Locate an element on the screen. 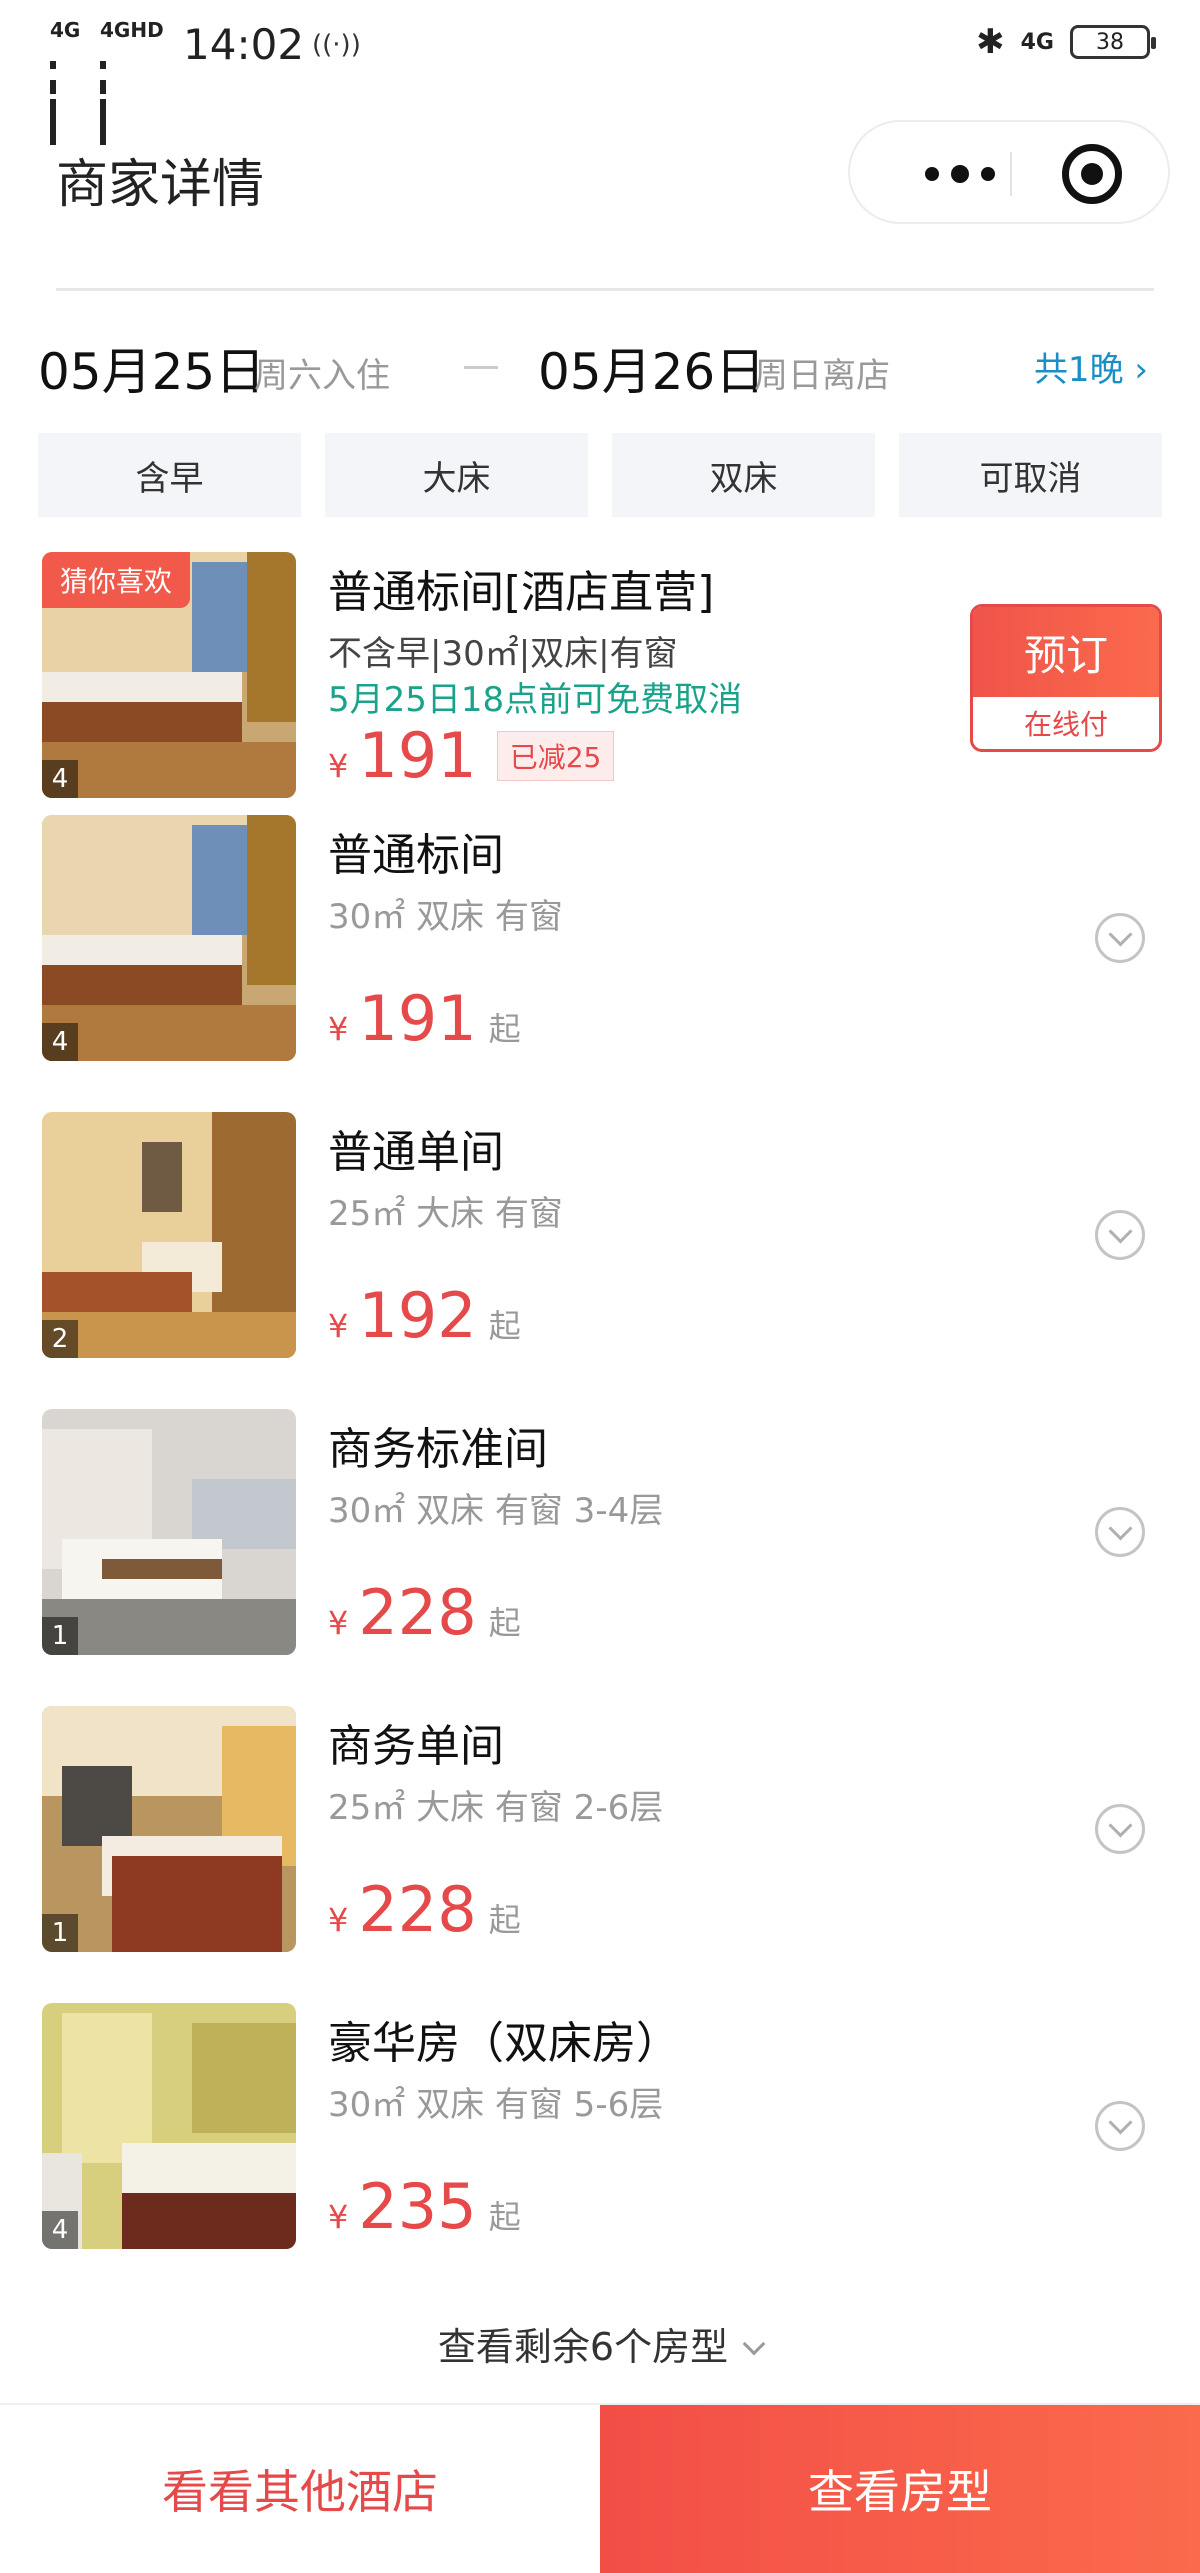 This screenshot has width=1200, height=2573. room-price: ¥ 191 已减25 is located at coordinates (471, 755).